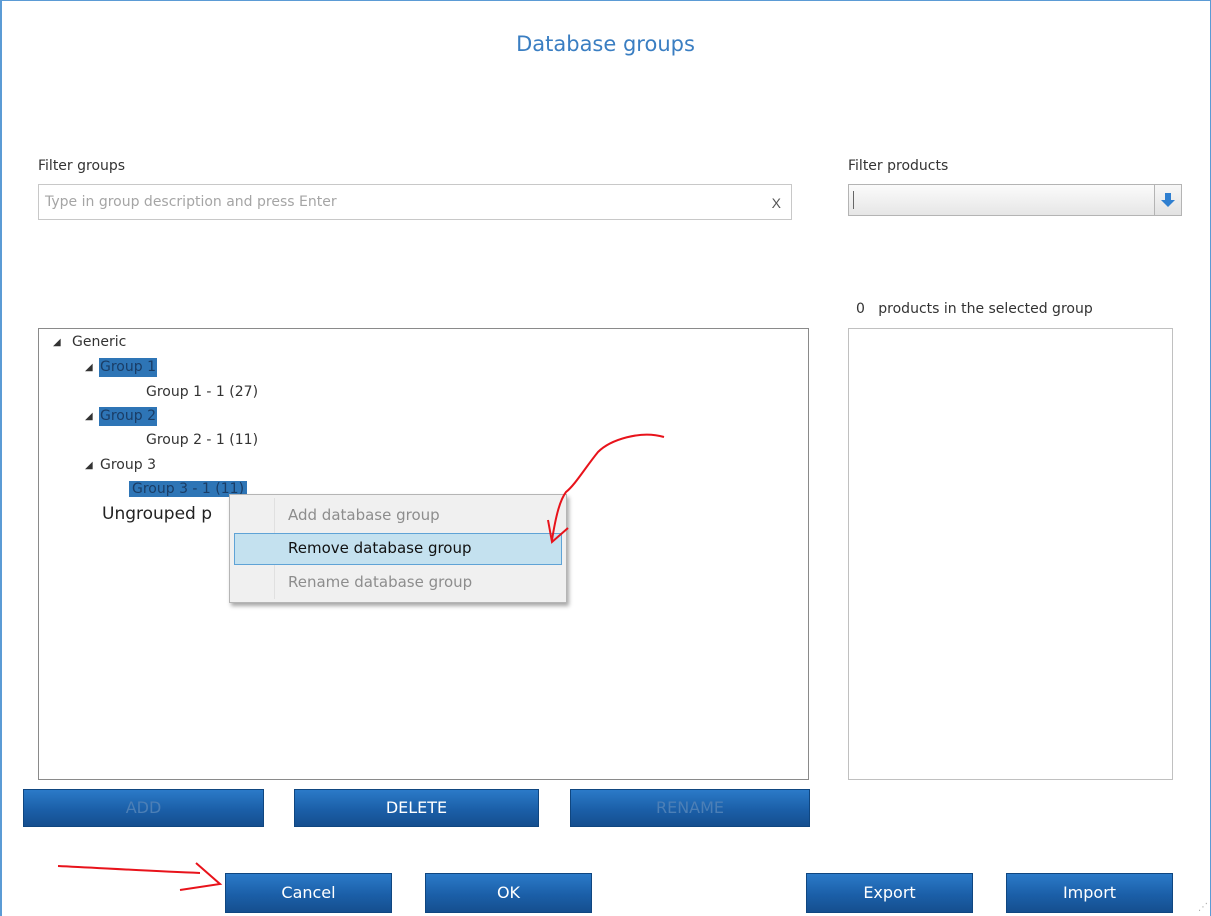 The image size is (1211, 916). Describe the element at coordinates (608, 487) in the screenshot. I see `annotation-arrow-to-menu` at that location.